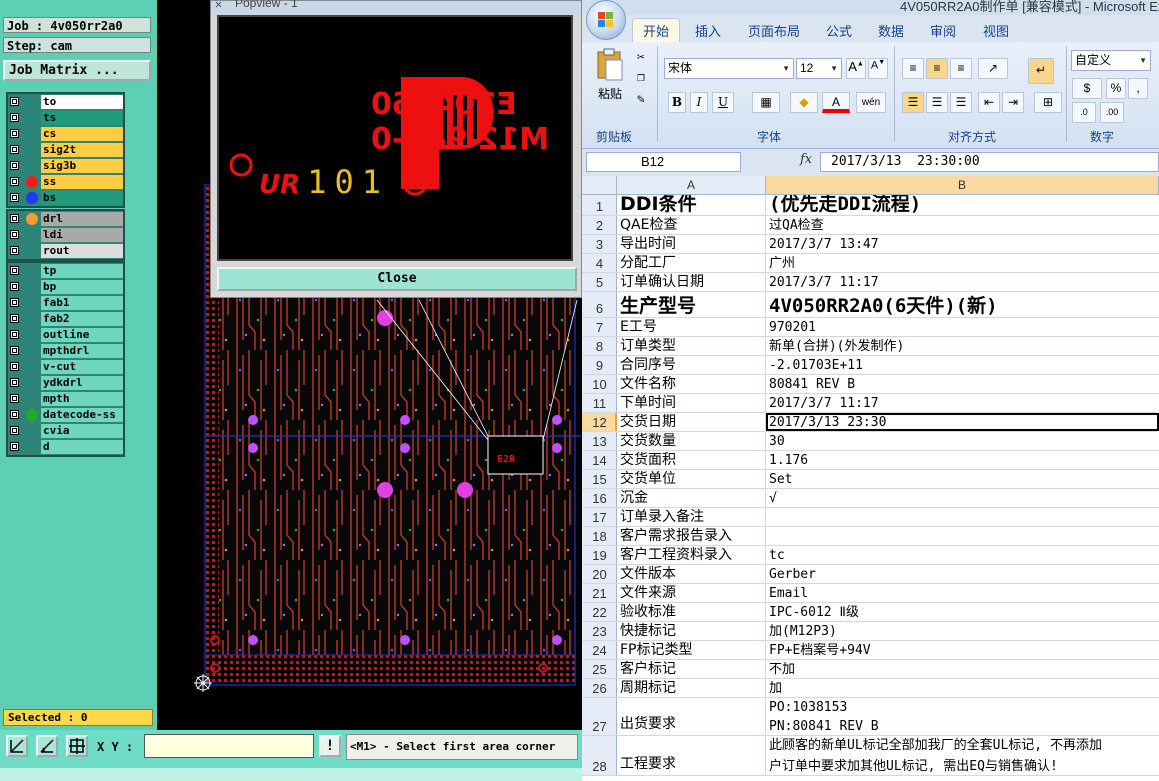  Describe the element at coordinates (599, 304) in the screenshot. I see `row-header: 6` at that location.